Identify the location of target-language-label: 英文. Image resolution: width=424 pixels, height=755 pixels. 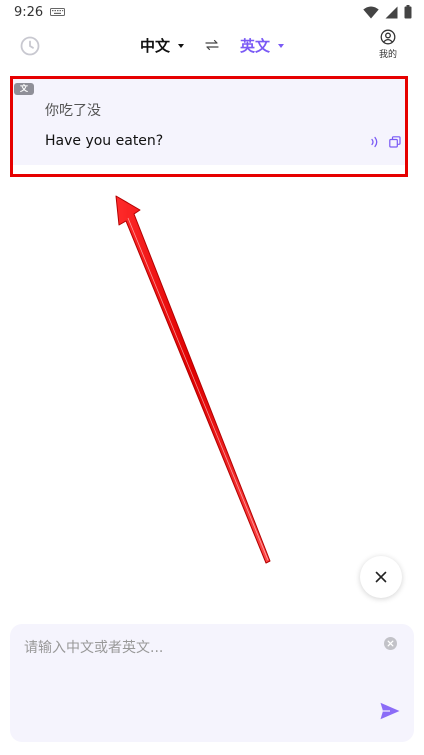
(255, 46).